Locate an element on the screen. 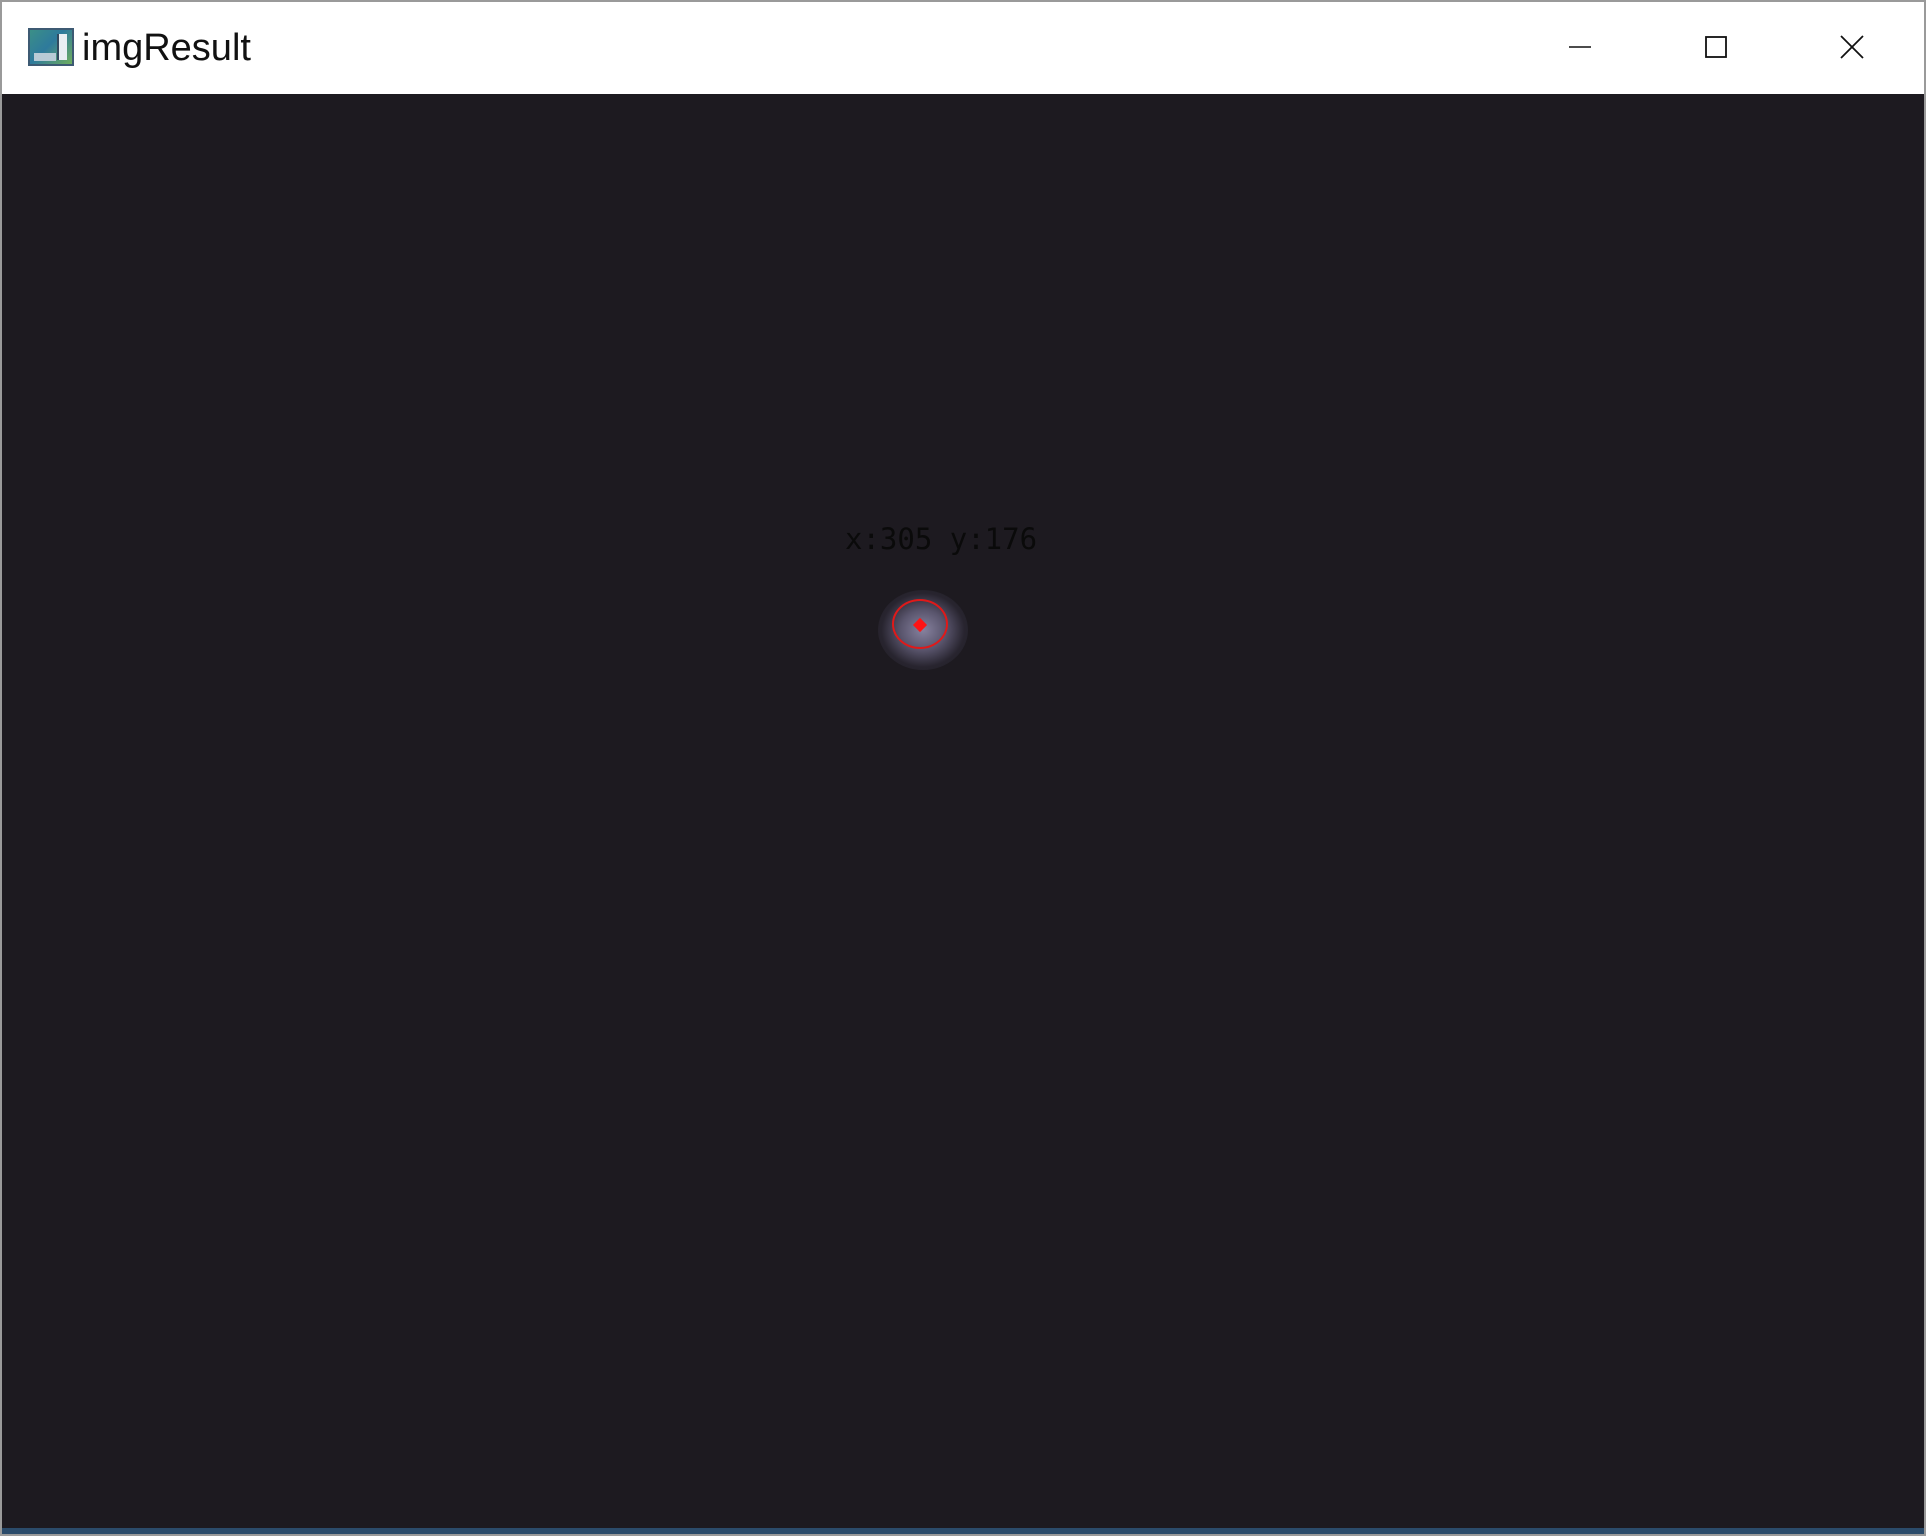 This screenshot has width=1926, height=1536. app-icon-base is located at coordinates (45, 57).